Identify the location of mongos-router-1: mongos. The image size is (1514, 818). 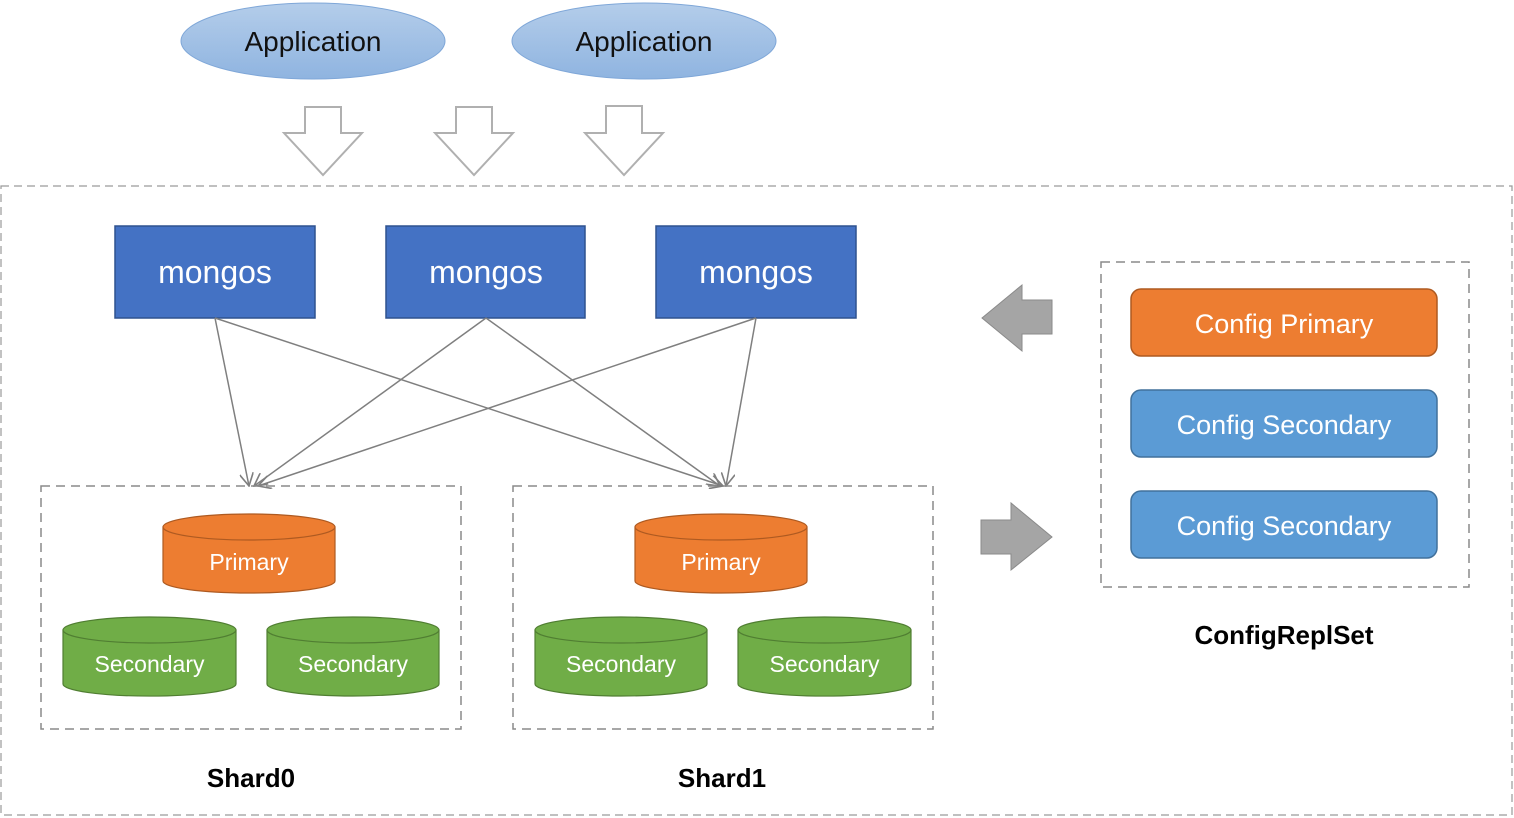
(215, 272).